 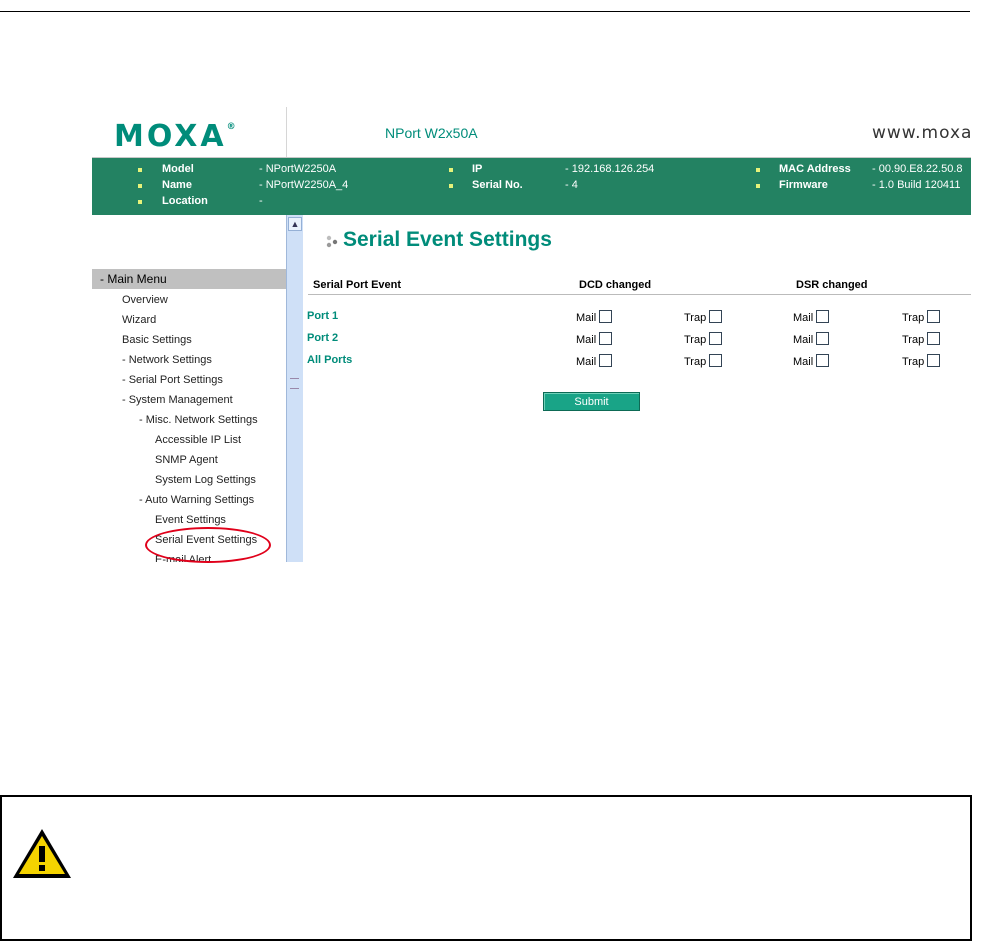 I want to click on sidebar-item-overview: Overview, so click(x=145, y=300).